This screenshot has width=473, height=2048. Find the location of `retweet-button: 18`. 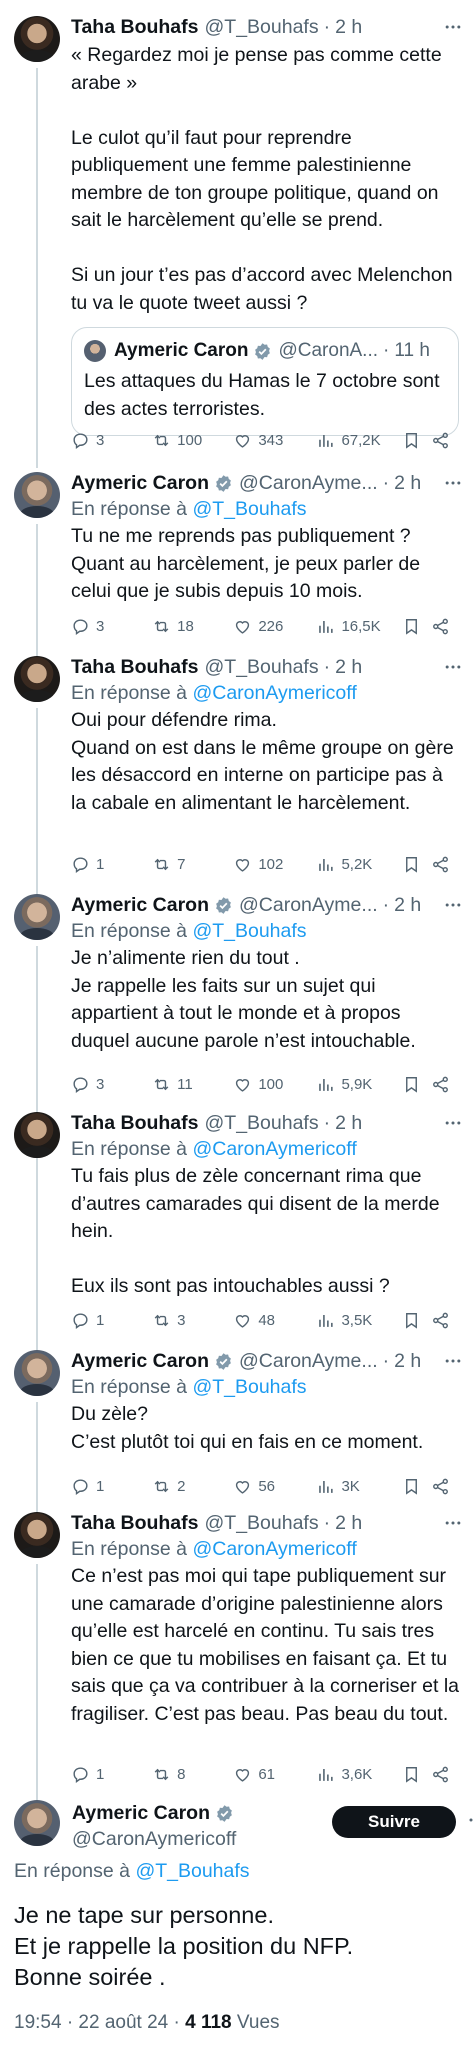

retweet-button: 18 is located at coordinates (192, 626).